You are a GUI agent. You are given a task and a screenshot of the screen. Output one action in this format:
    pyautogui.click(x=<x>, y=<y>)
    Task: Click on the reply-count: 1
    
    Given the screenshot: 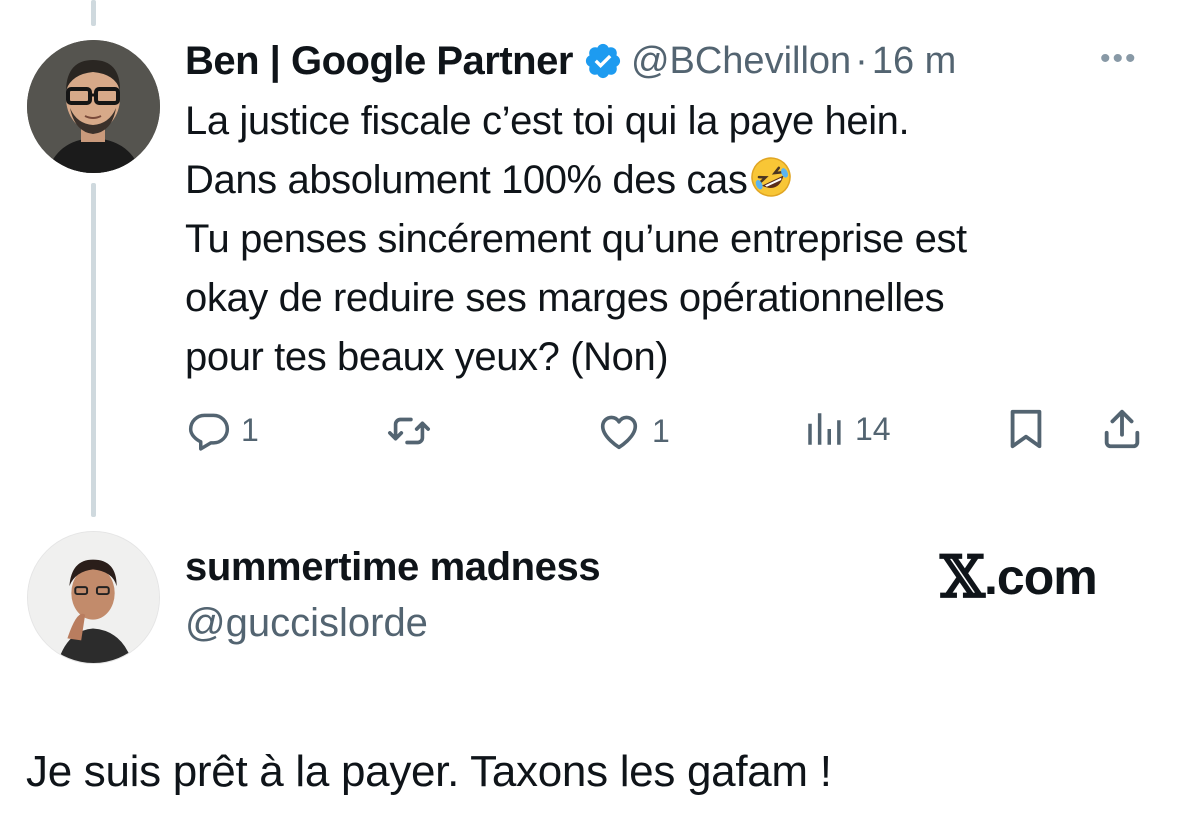 What is the action you would take?
    pyautogui.click(x=250, y=429)
    